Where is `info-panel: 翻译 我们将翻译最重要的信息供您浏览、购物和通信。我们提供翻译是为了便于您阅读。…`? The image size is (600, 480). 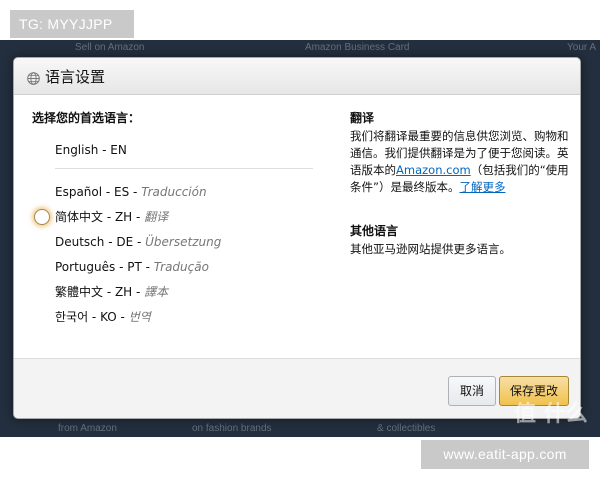 info-panel: 翻译 我们将翻译最重要的信息供您浏览、购物和通信。我们提供翻译是为了便于您阅读。… is located at coordinates (460, 183).